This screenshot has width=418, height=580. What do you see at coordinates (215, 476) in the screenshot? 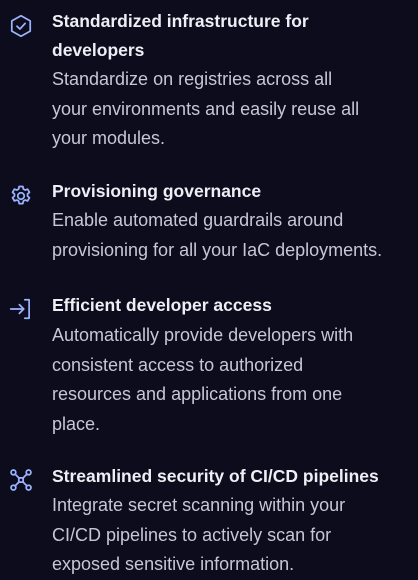
I see `feature-title: Streamlined security of CI/CD pipelines` at bounding box center [215, 476].